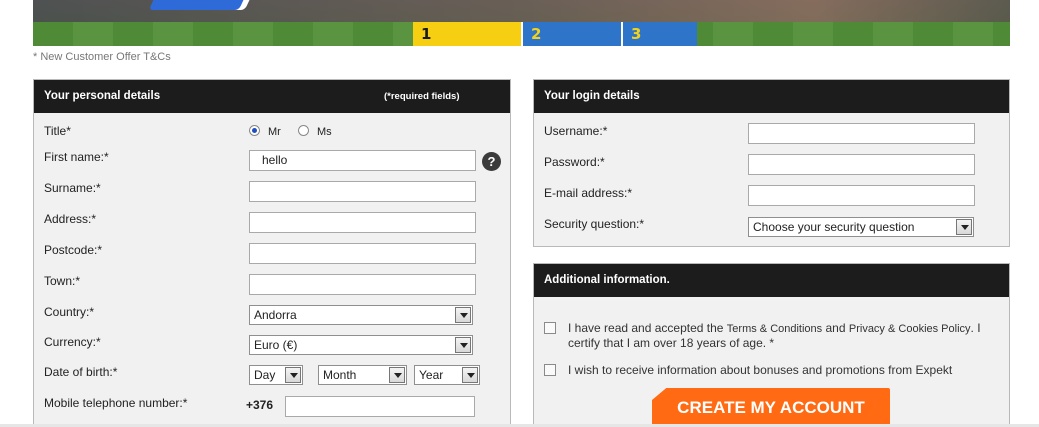  What do you see at coordinates (771, 407) in the screenshot?
I see `create-account-button: CREATE MY ACCOUNT` at bounding box center [771, 407].